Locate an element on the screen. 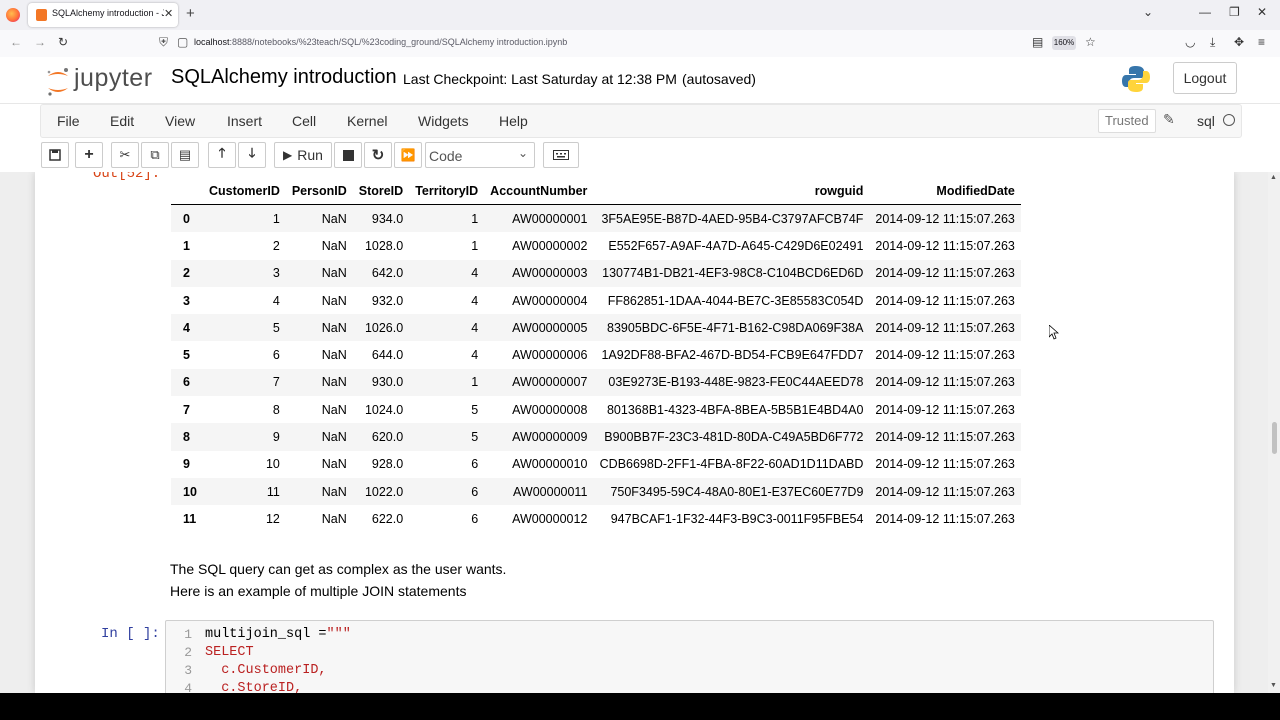 The height and width of the screenshot is (720, 1280). row-index: 8 is located at coordinates (186, 437).